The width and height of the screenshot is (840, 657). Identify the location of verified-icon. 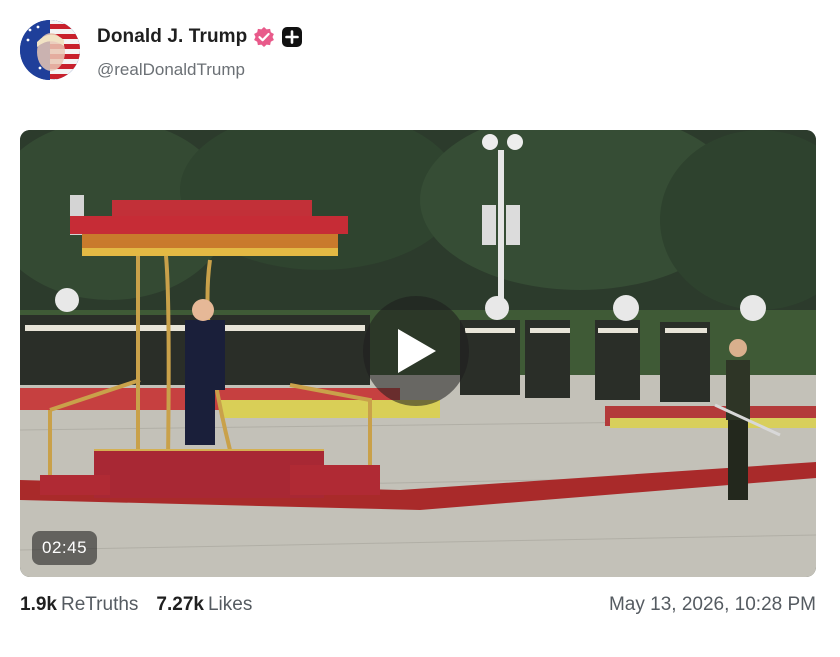
(264, 37).